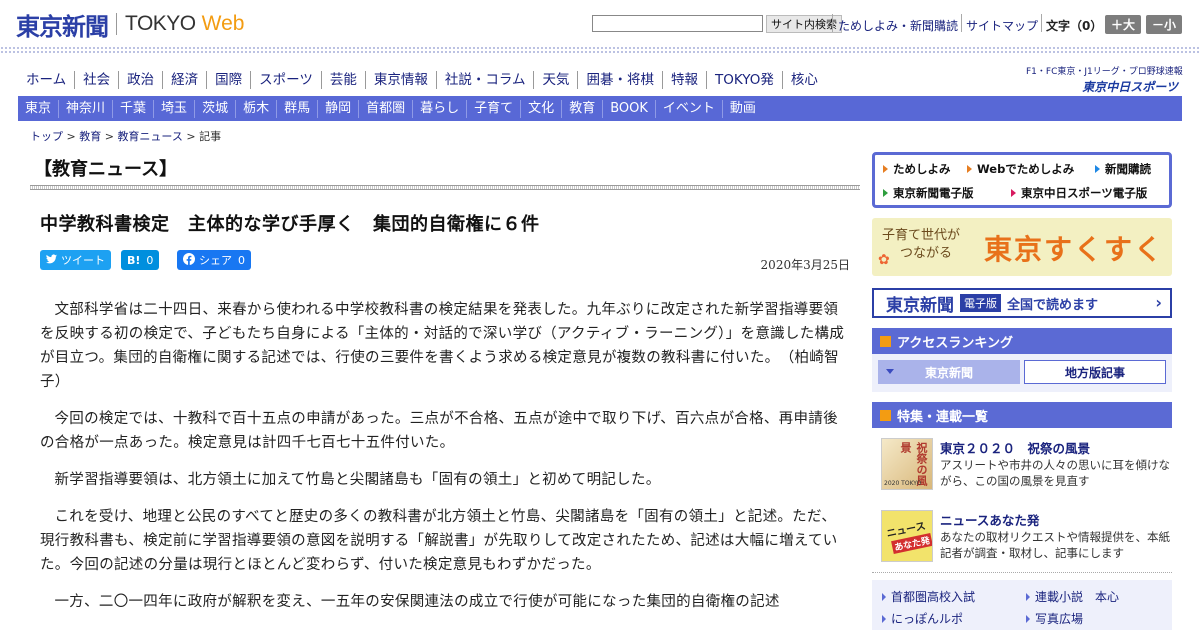 The height and width of the screenshot is (630, 1200). Describe the element at coordinates (337, 108) in the screenshot. I see `regional-nav-item: 静岡` at that location.